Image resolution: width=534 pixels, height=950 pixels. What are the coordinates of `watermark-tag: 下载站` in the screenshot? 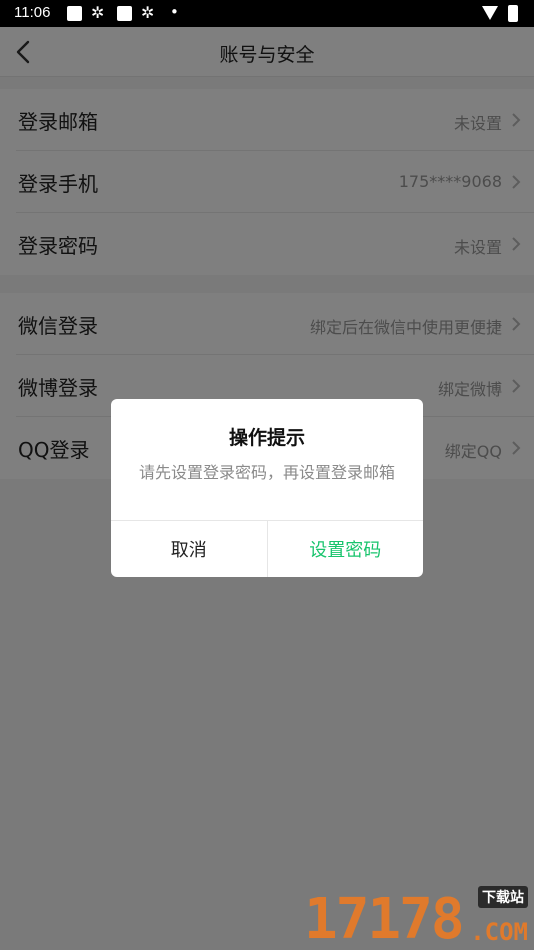 It's located at (503, 897).